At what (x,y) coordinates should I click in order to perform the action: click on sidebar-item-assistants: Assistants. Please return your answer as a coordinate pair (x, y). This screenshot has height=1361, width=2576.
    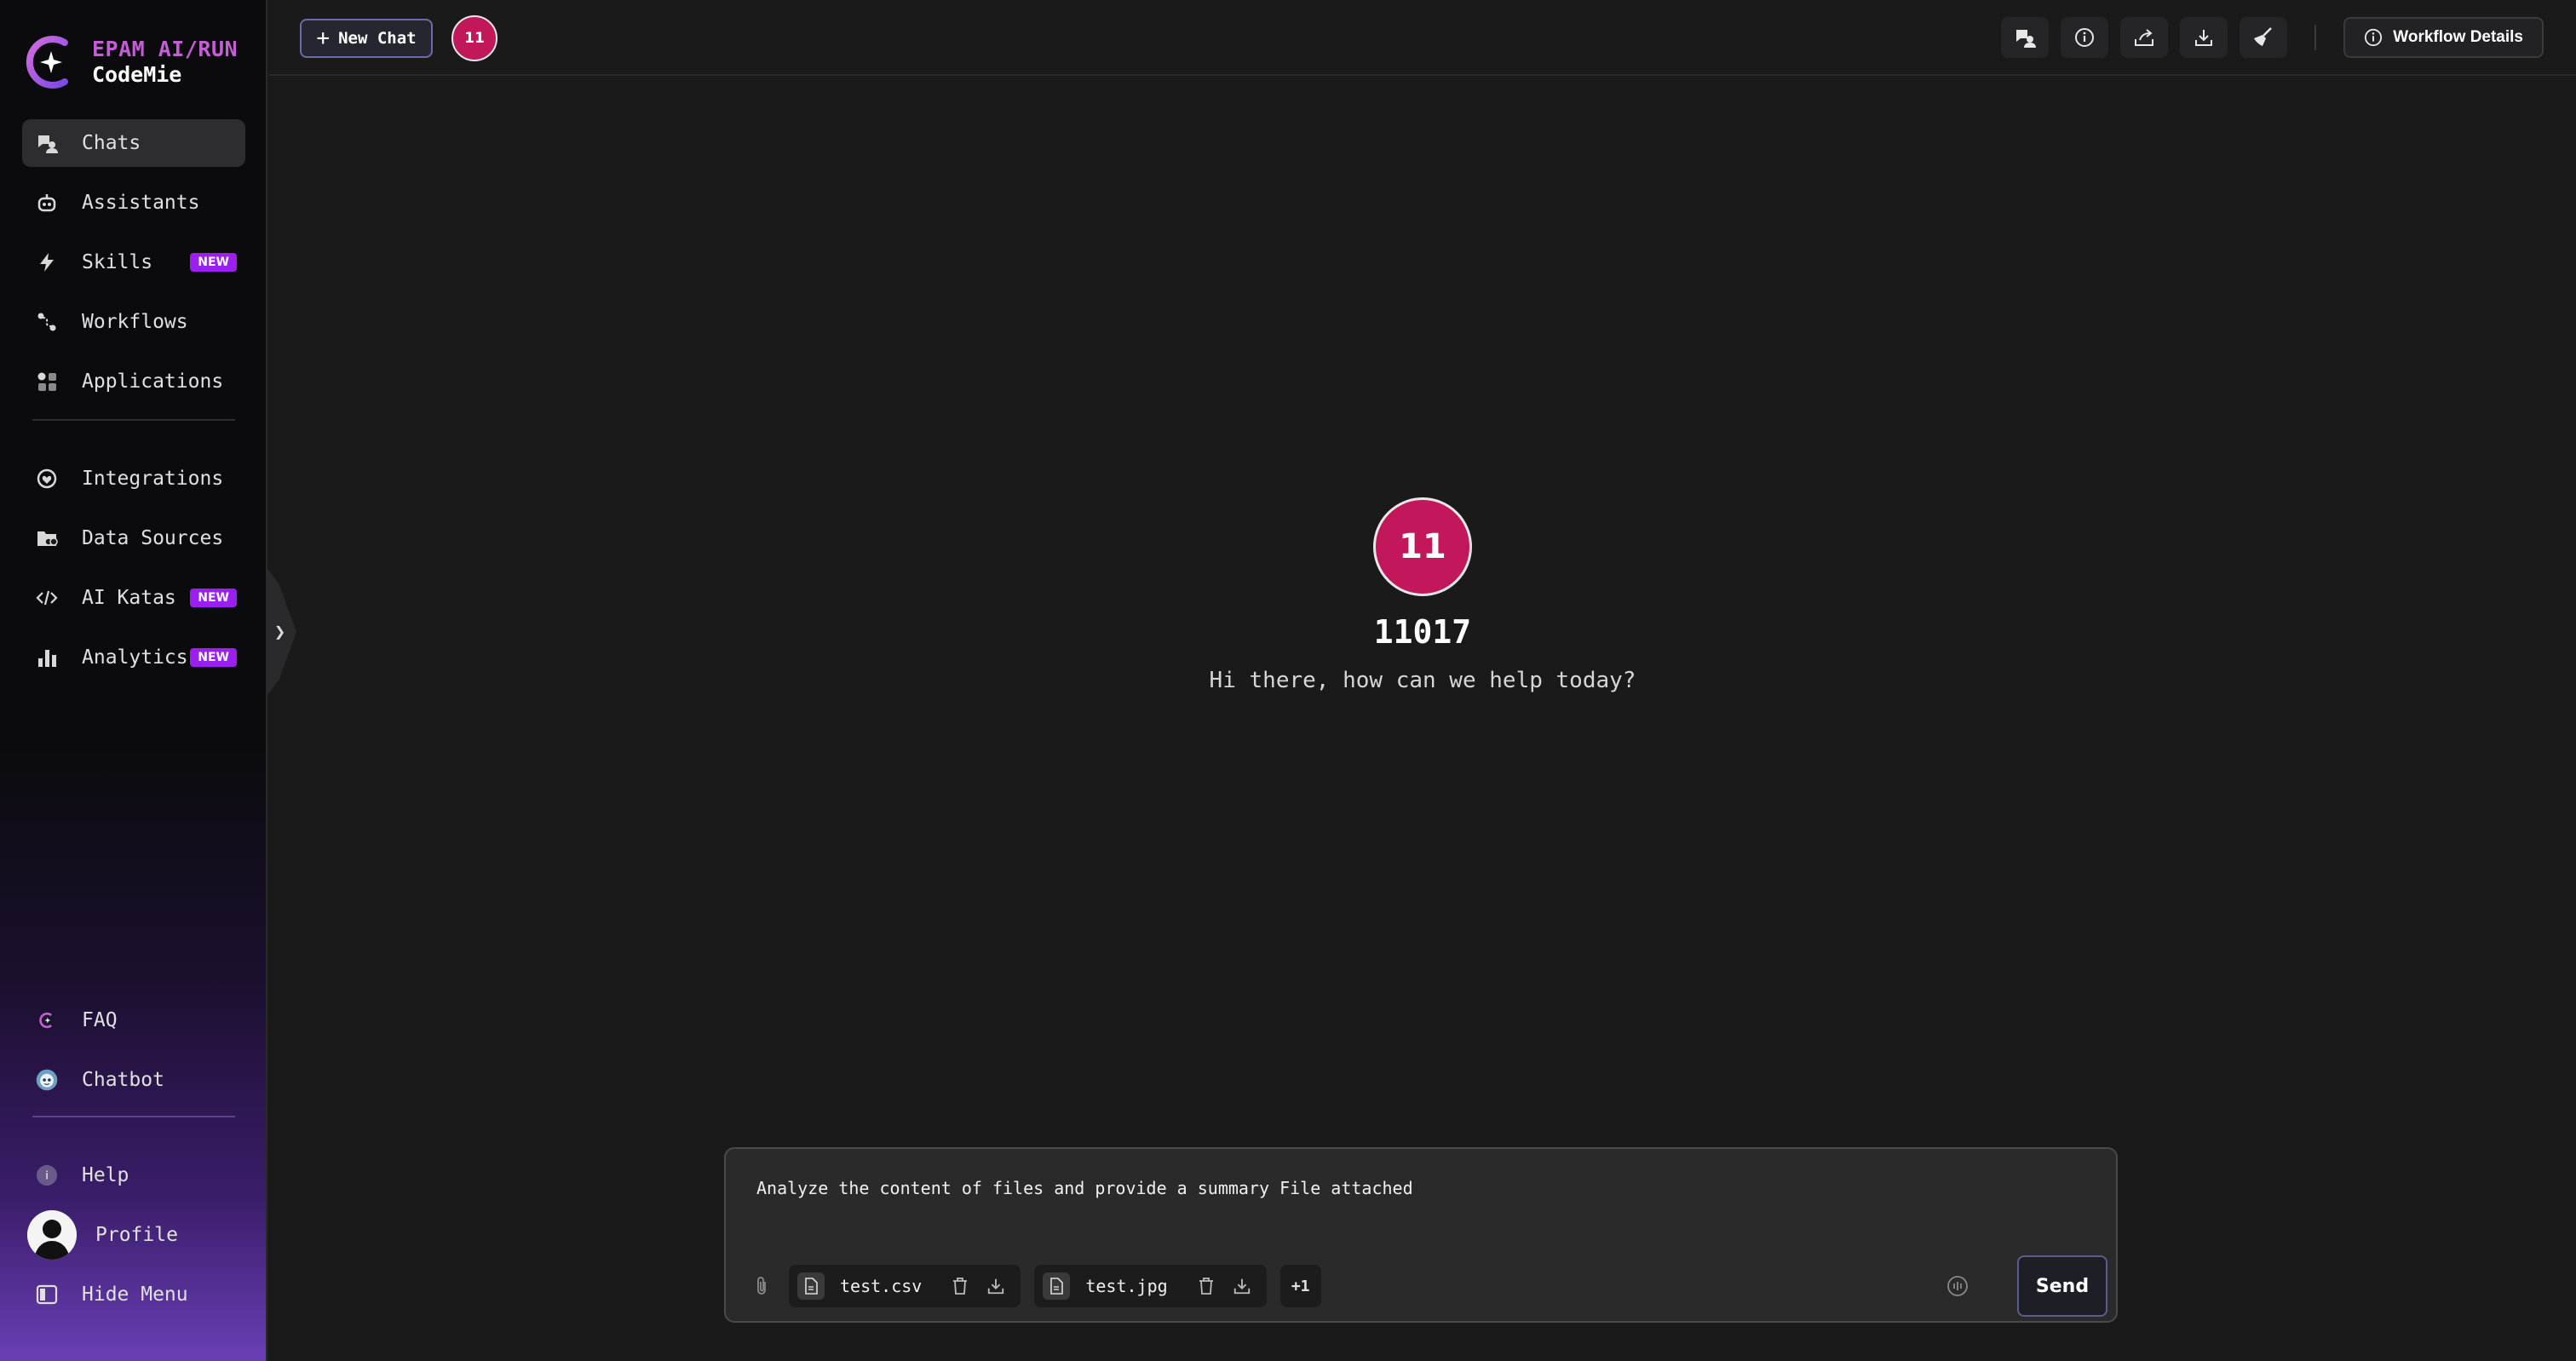
    Looking at the image, I should click on (134, 203).